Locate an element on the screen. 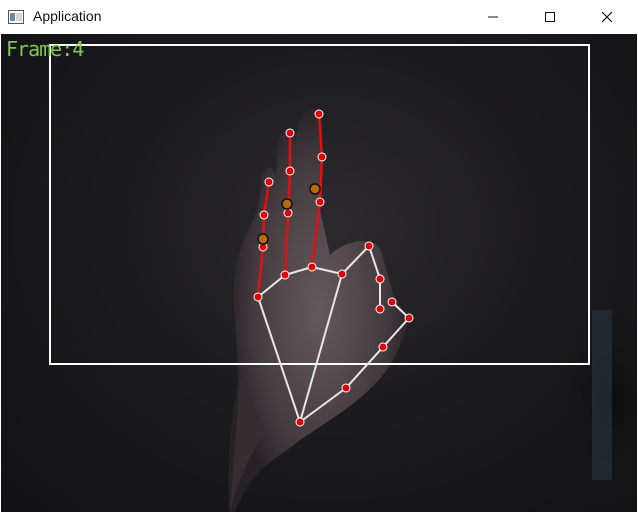  landmark-finger-a-tip is located at coordinates (269, 182).